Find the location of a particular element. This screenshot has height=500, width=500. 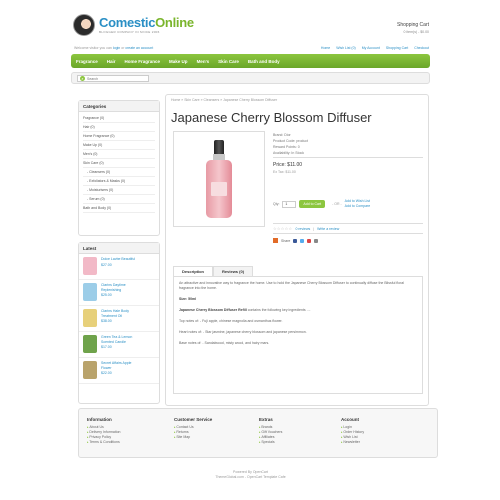

header-cart: Shopping Cart 0 item(s) - $0.00 is located at coordinates (413, 28).